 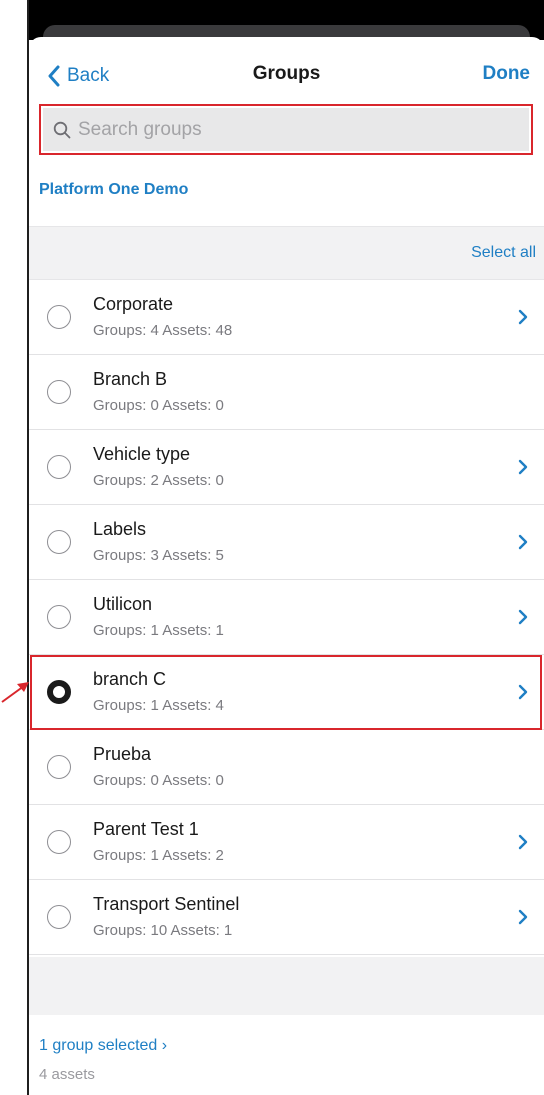 I want to click on list-footer-spacer, so click(x=286, y=986).